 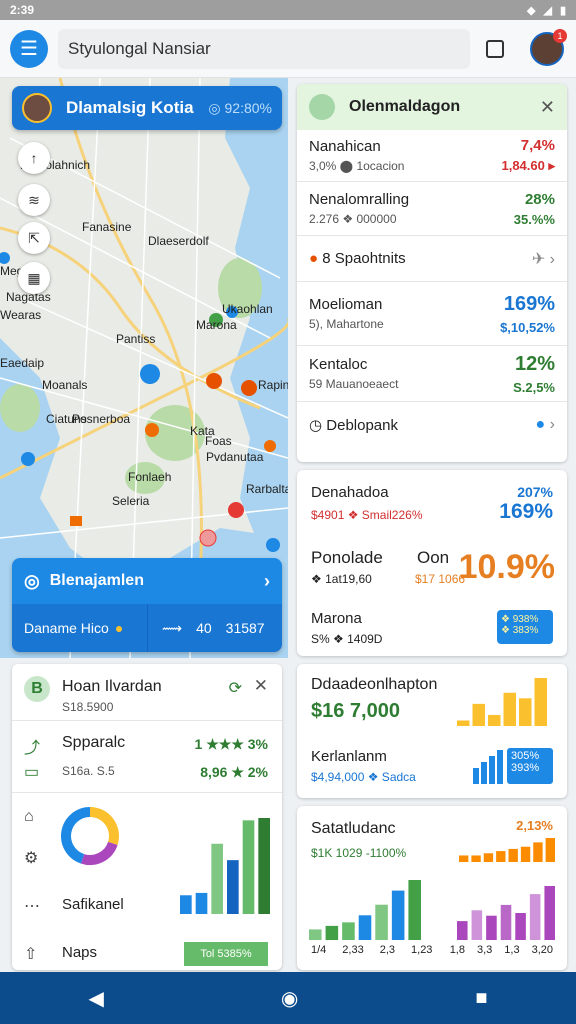 What do you see at coordinates (530, 766) in the screenshot?
I see `trend-badge: 305% 393%` at bounding box center [530, 766].